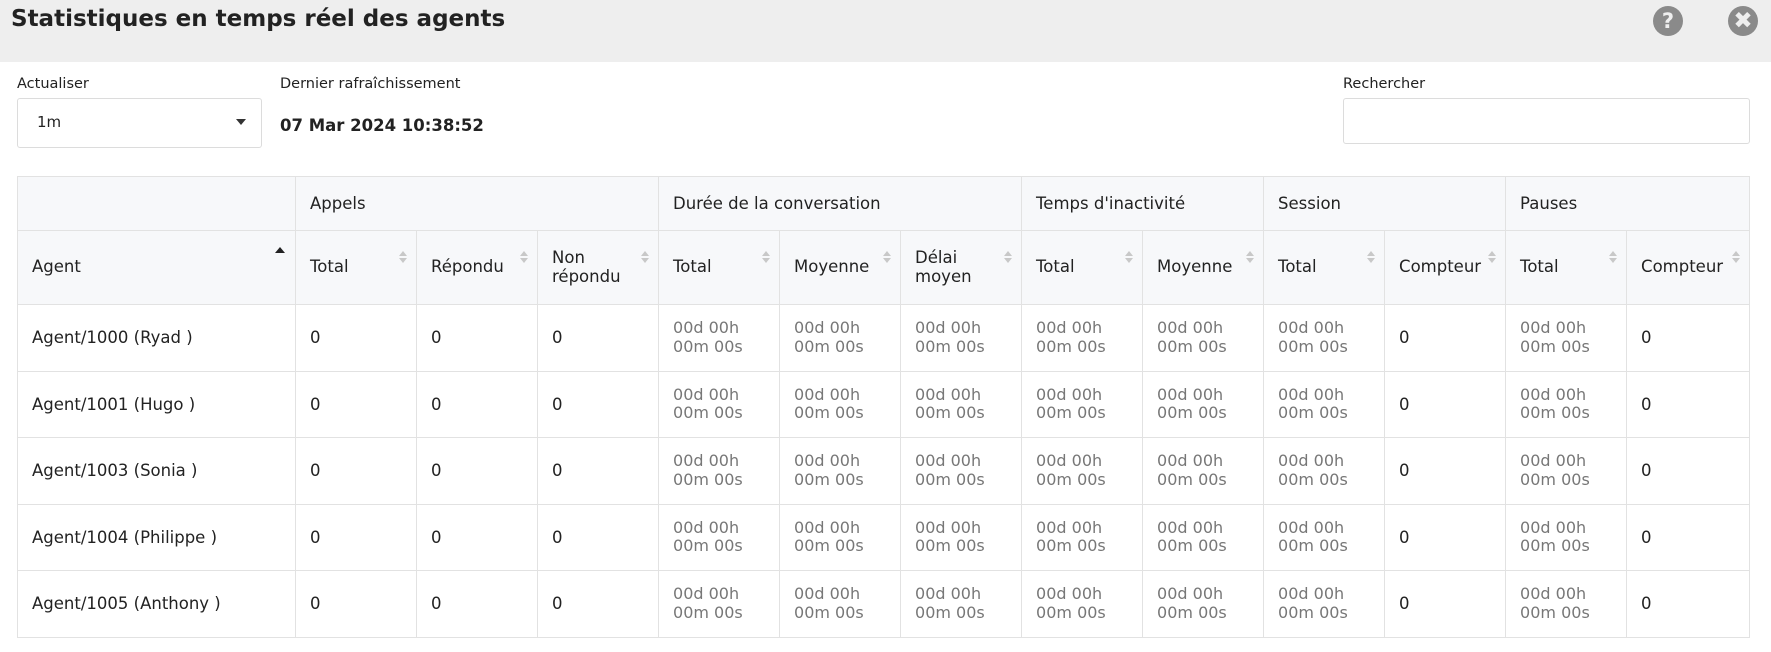 Image resolution: width=1771 pixels, height=652 pixels. What do you see at coordinates (156, 604) in the screenshot?
I see `agent-cell: Agent/1005 (Anthony )` at bounding box center [156, 604].